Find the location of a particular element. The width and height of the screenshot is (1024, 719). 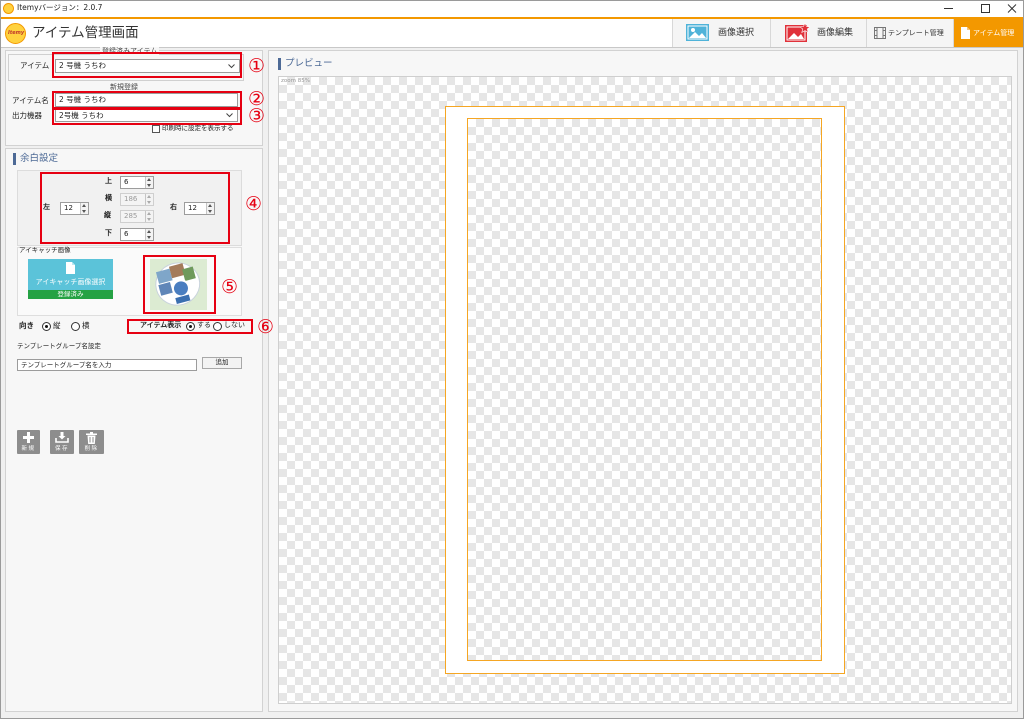

margin-width-label: 横 is located at coordinates (108, 198).